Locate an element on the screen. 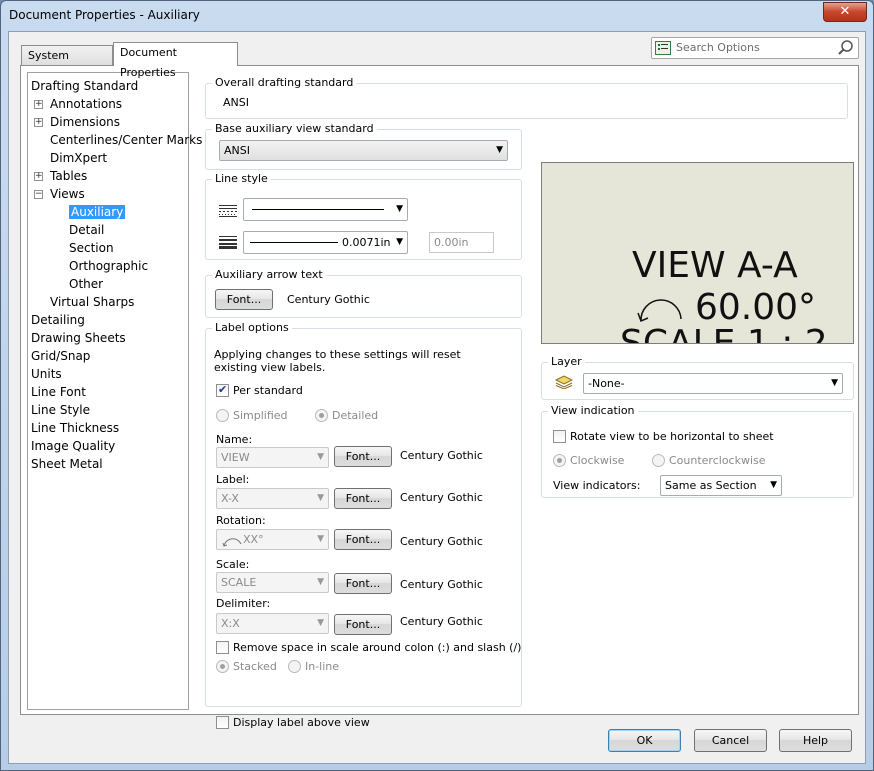 Image resolution: width=874 pixels, height=771 pixels. remove-space-checkbox is located at coordinates (222, 647).